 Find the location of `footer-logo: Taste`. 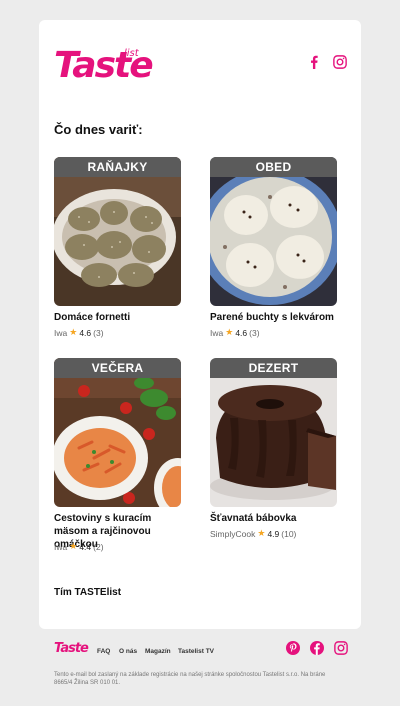

footer-logo: Taste is located at coordinates (71, 648).